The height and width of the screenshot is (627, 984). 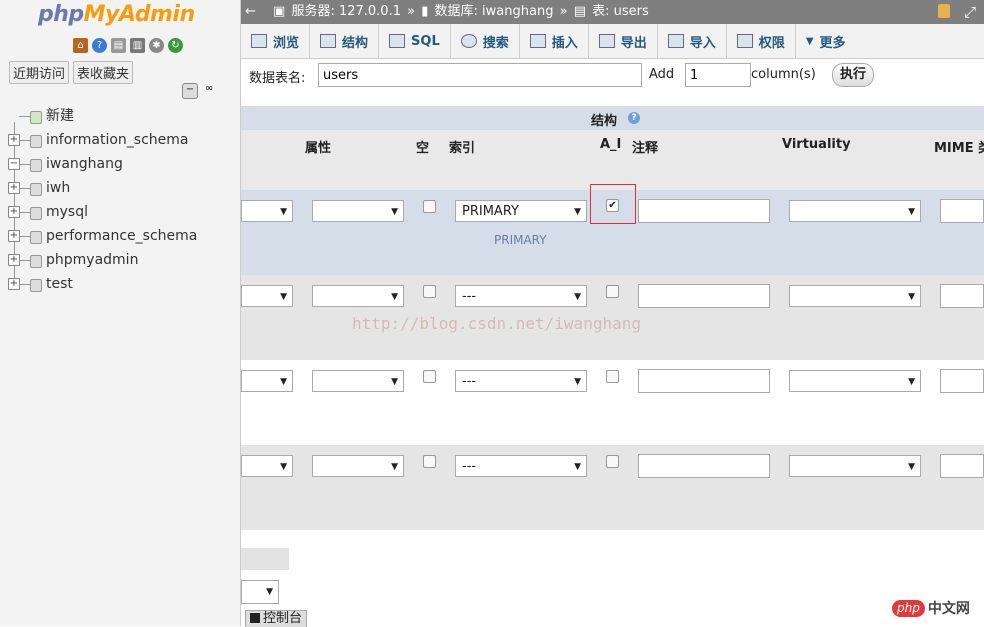 What do you see at coordinates (761, 41) in the screenshot?
I see `tab-privileges: 权限` at bounding box center [761, 41].